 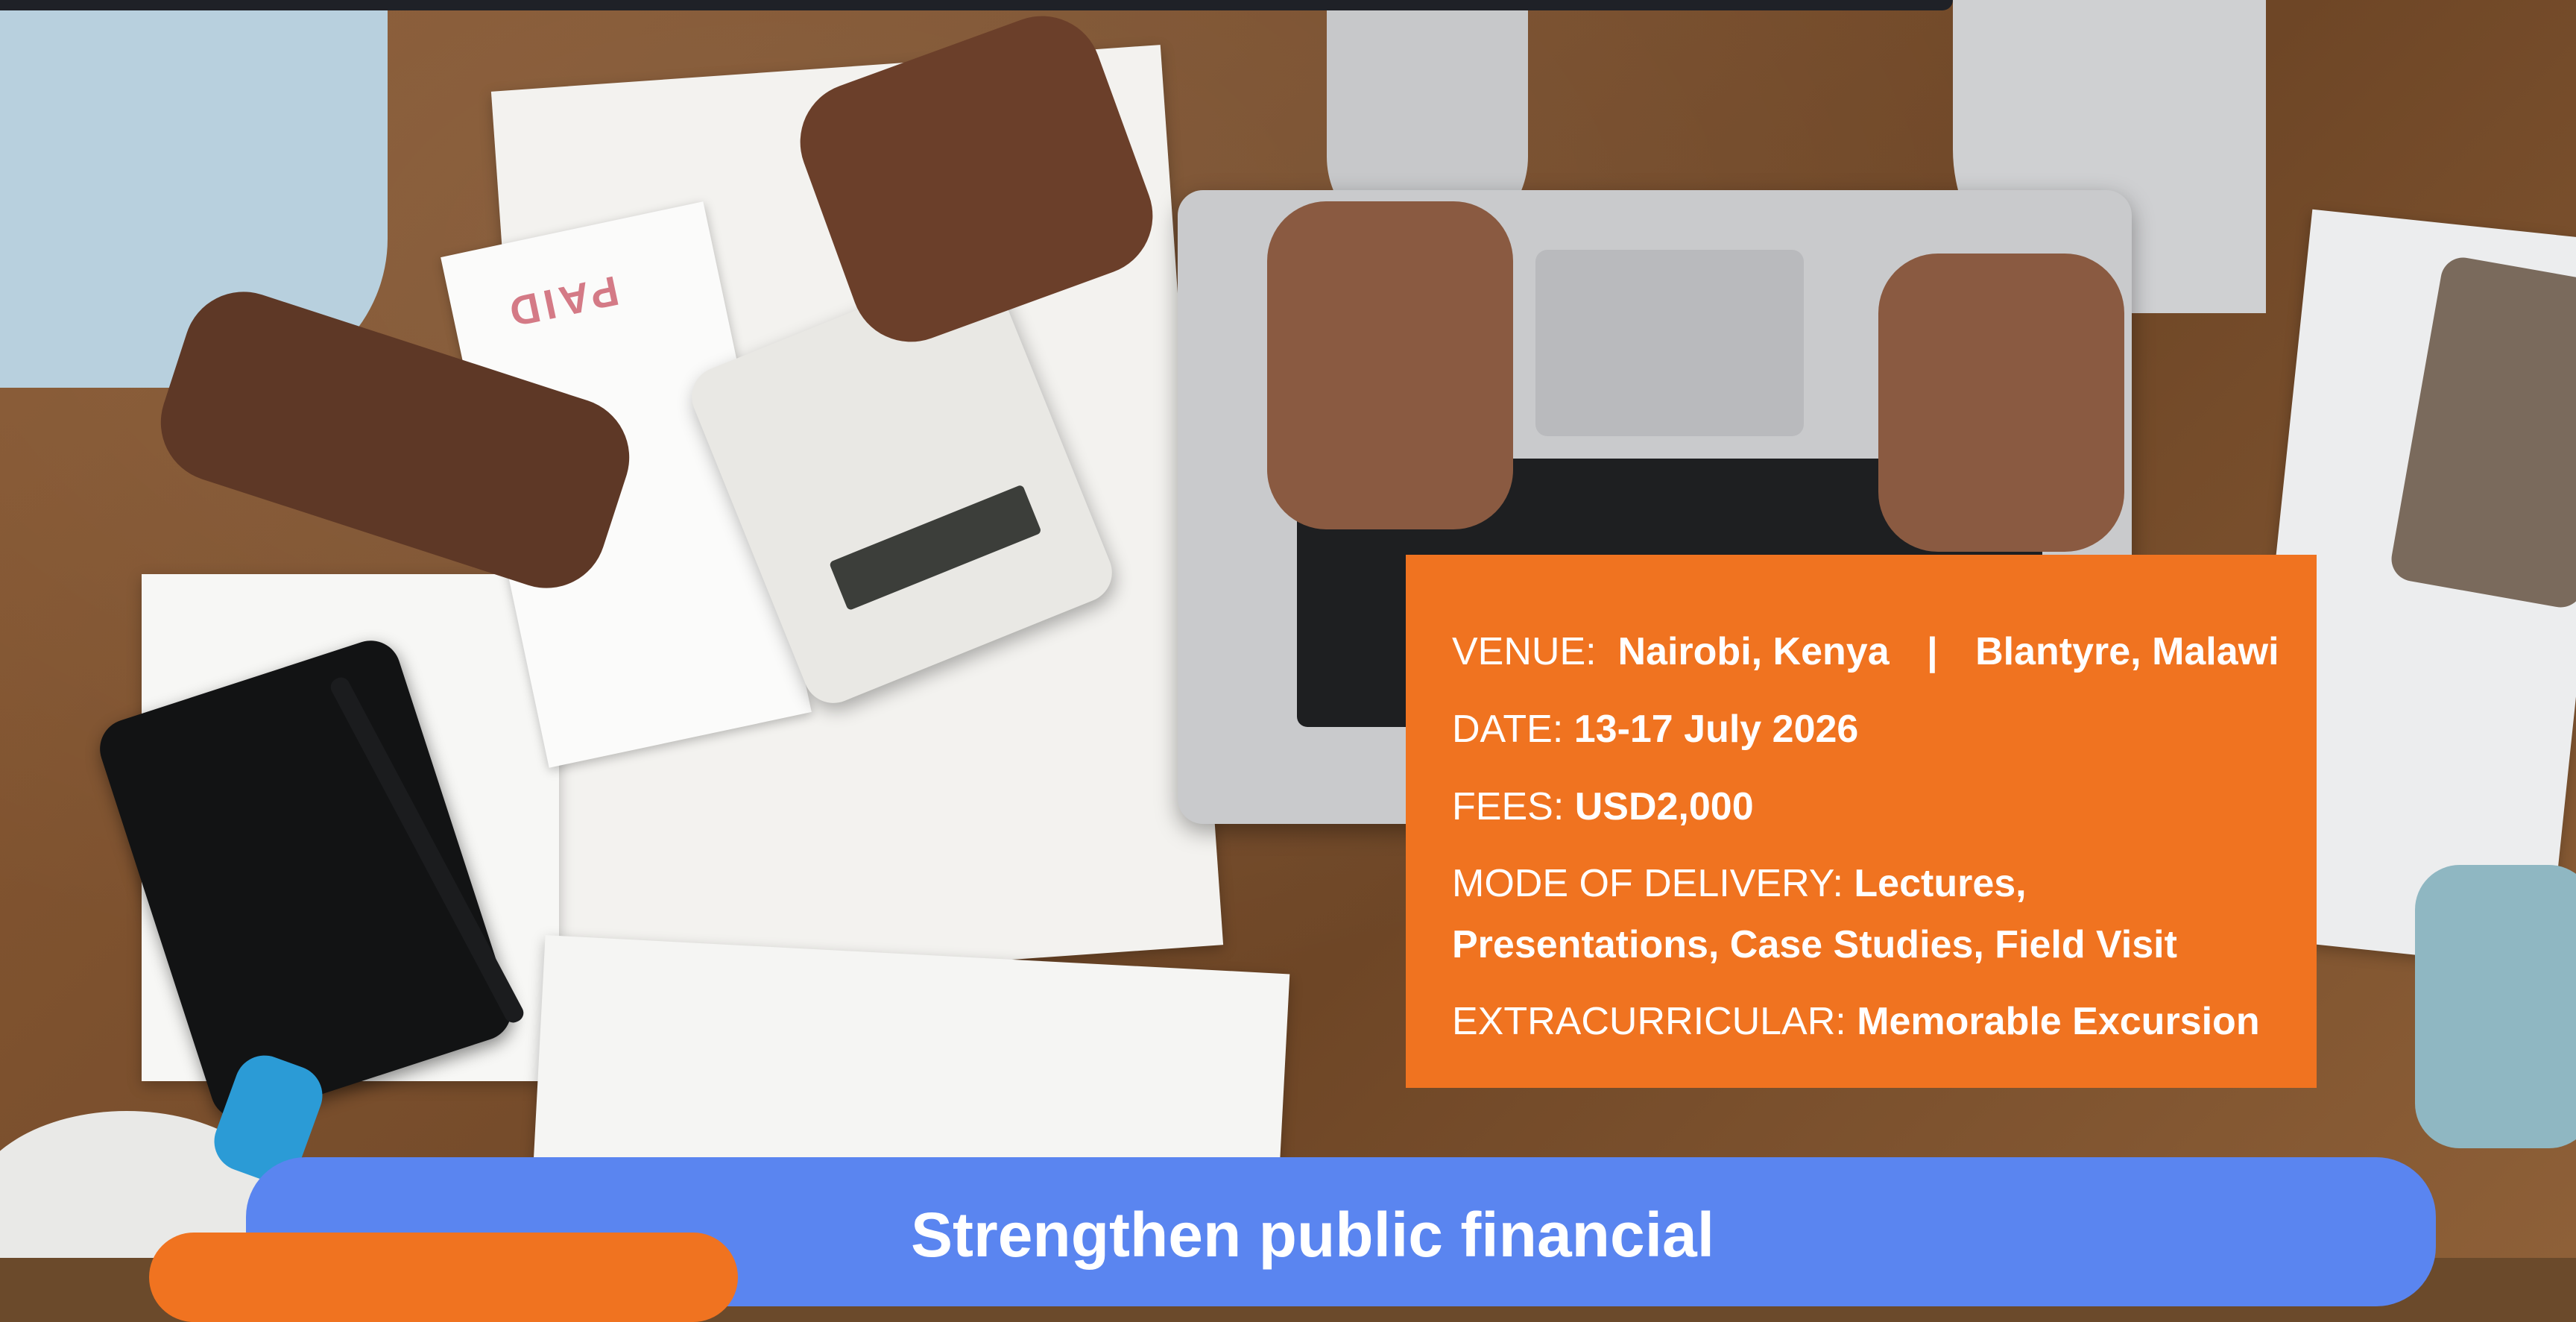 I want to click on fees-value: USD2,000, so click(x=1664, y=806).